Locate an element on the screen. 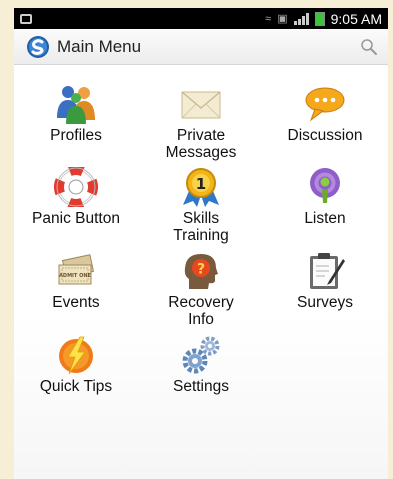 Image resolution: width=393 pixels, height=479 pixels. lifebuoy-icon is located at coordinates (76, 187).